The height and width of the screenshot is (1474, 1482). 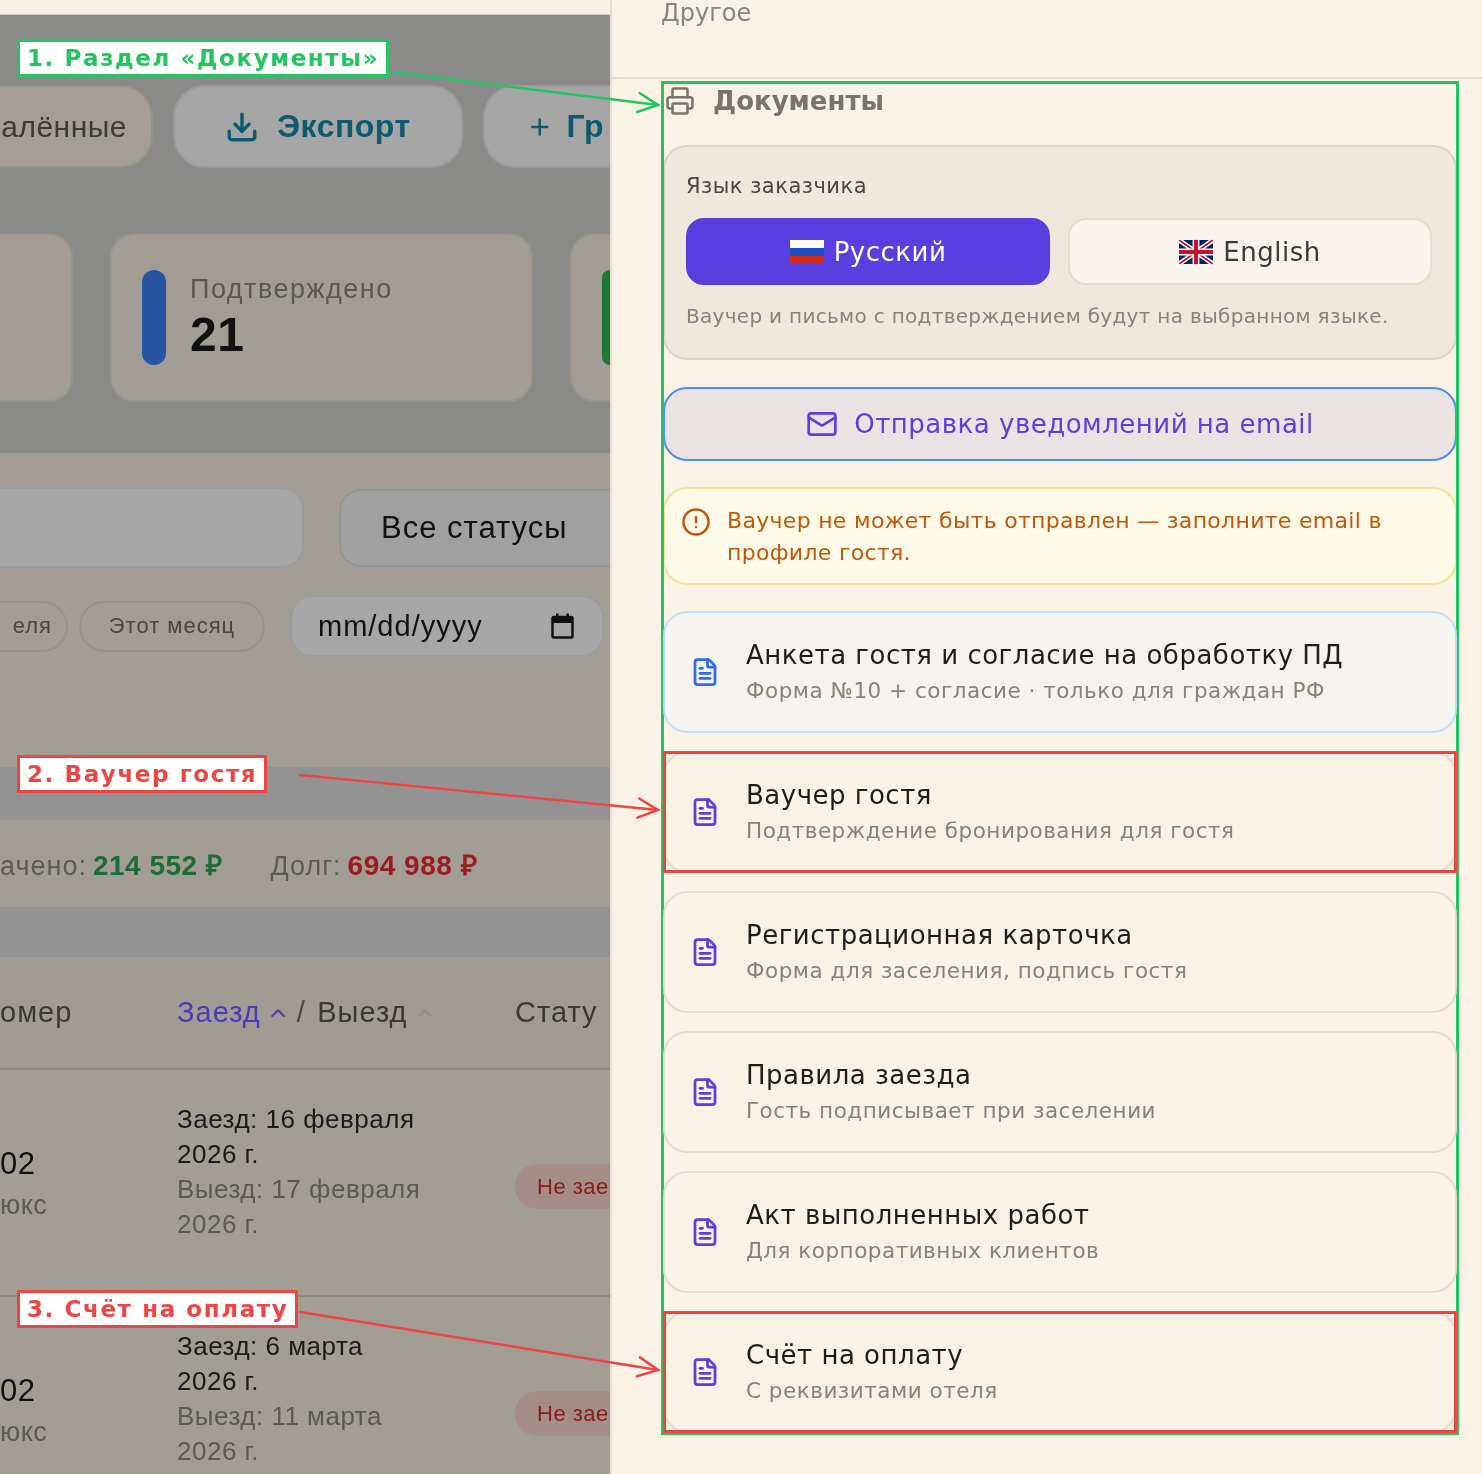 What do you see at coordinates (556, 1012) in the screenshot?
I see `column-header: Стату` at bounding box center [556, 1012].